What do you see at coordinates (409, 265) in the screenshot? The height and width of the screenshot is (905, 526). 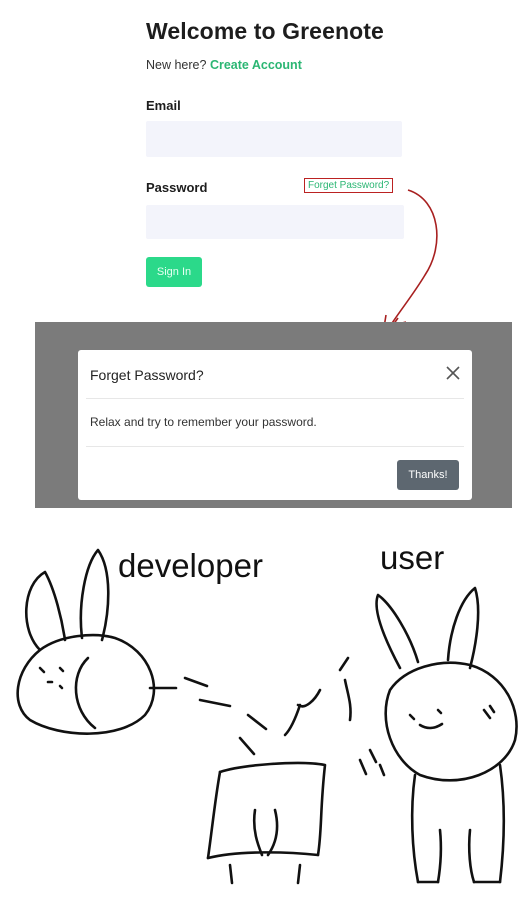 I see `annotation-arrow` at bounding box center [409, 265].